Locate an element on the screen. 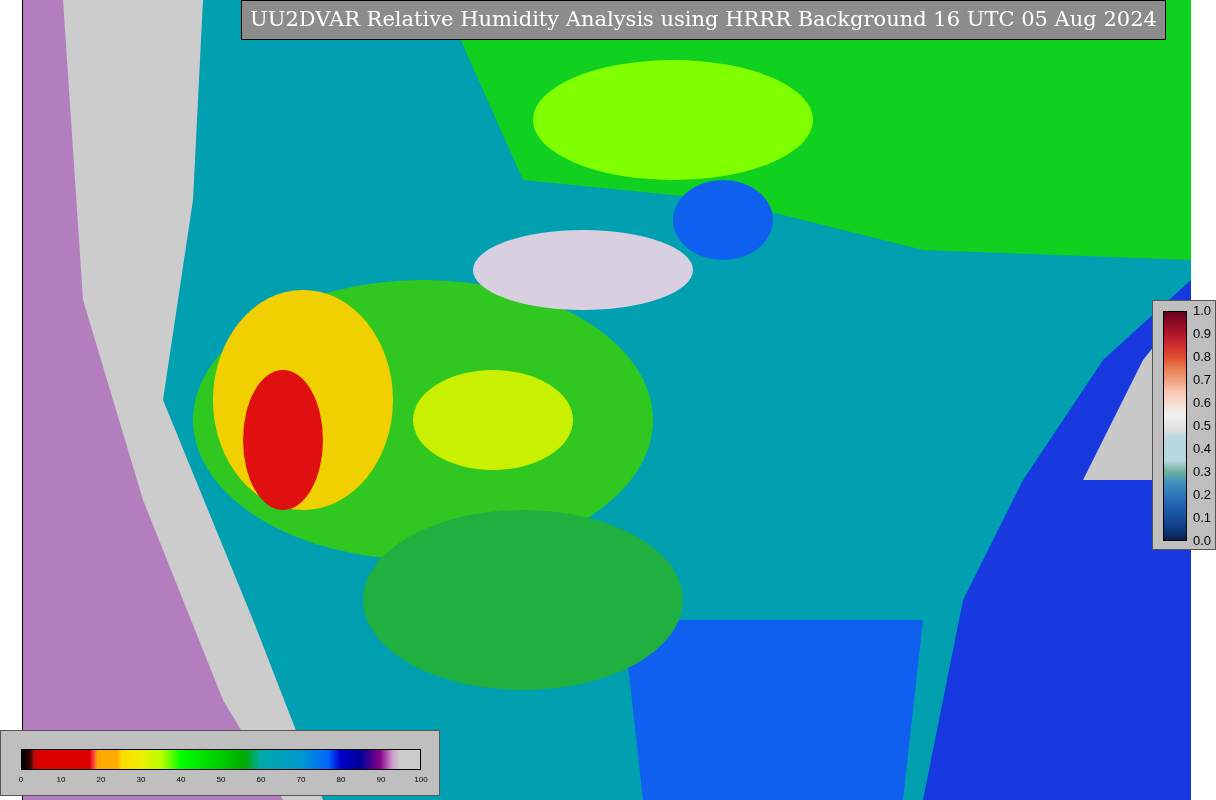 The width and height of the screenshot is (1216, 800). tick-label: 0.8 is located at coordinates (1202, 357).